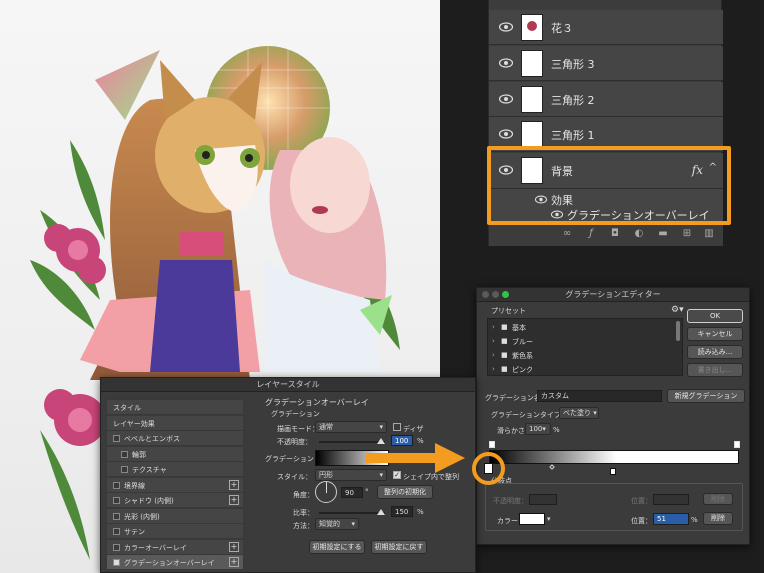 Image resolution: width=764 pixels, height=573 pixels. What do you see at coordinates (573, 135) in the screenshot?
I see `layer-name: 三角形 1` at bounding box center [573, 135].